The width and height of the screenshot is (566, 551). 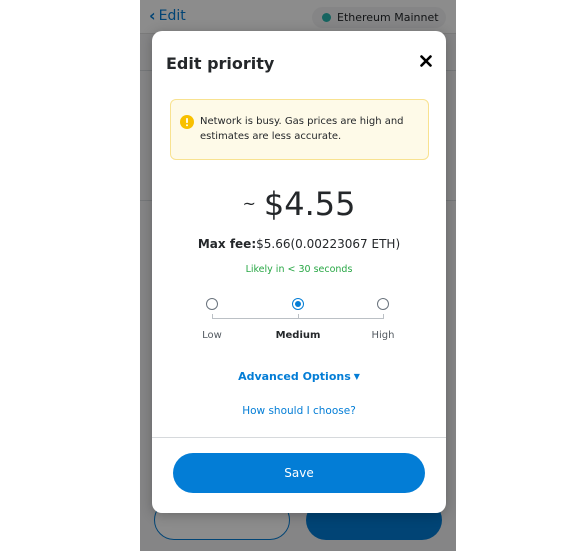 What do you see at coordinates (345, 244) in the screenshot?
I see `max-fee-eth: (0.00223067 ETH)` at bounding box center [345, 244].